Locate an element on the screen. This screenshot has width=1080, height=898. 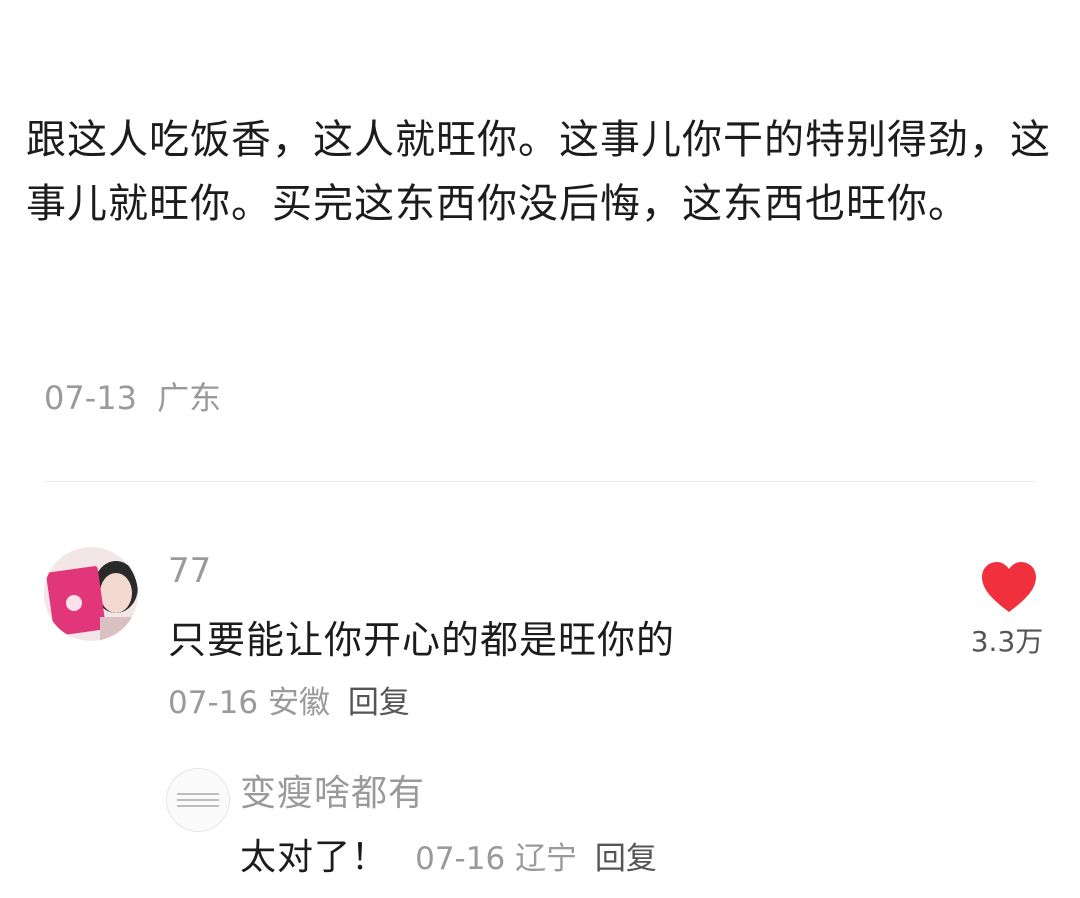
reply-reply-button: 回复 is located at coordinates (626, 859).